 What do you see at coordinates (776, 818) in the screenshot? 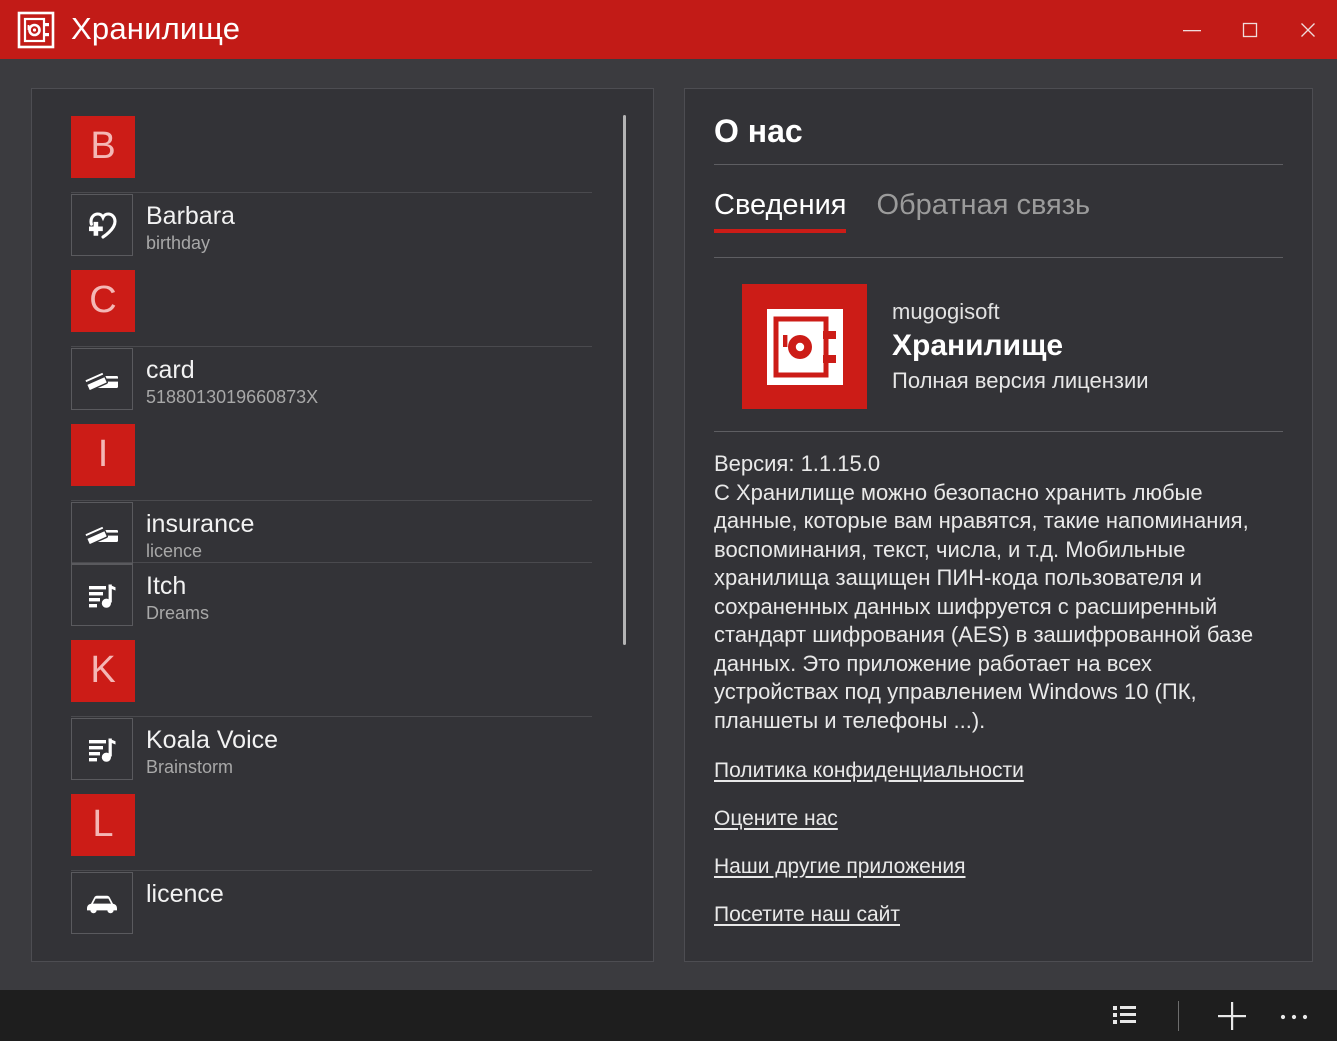
I see `link-rate-us: Оцените нас` at bounding box center [776, 818].